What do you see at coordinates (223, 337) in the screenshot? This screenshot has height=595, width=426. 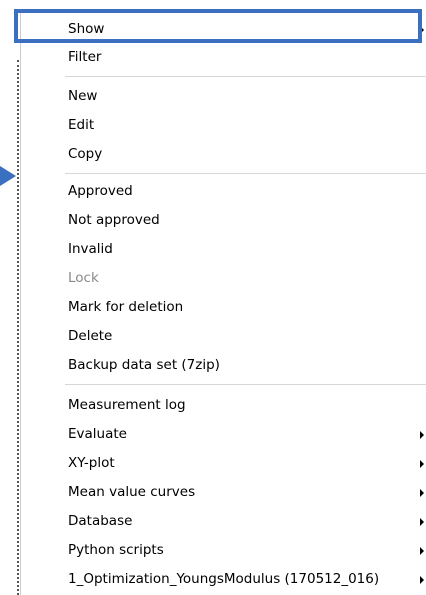 I see `menu-item-delete: Delete` at bounding box center [223, 337].